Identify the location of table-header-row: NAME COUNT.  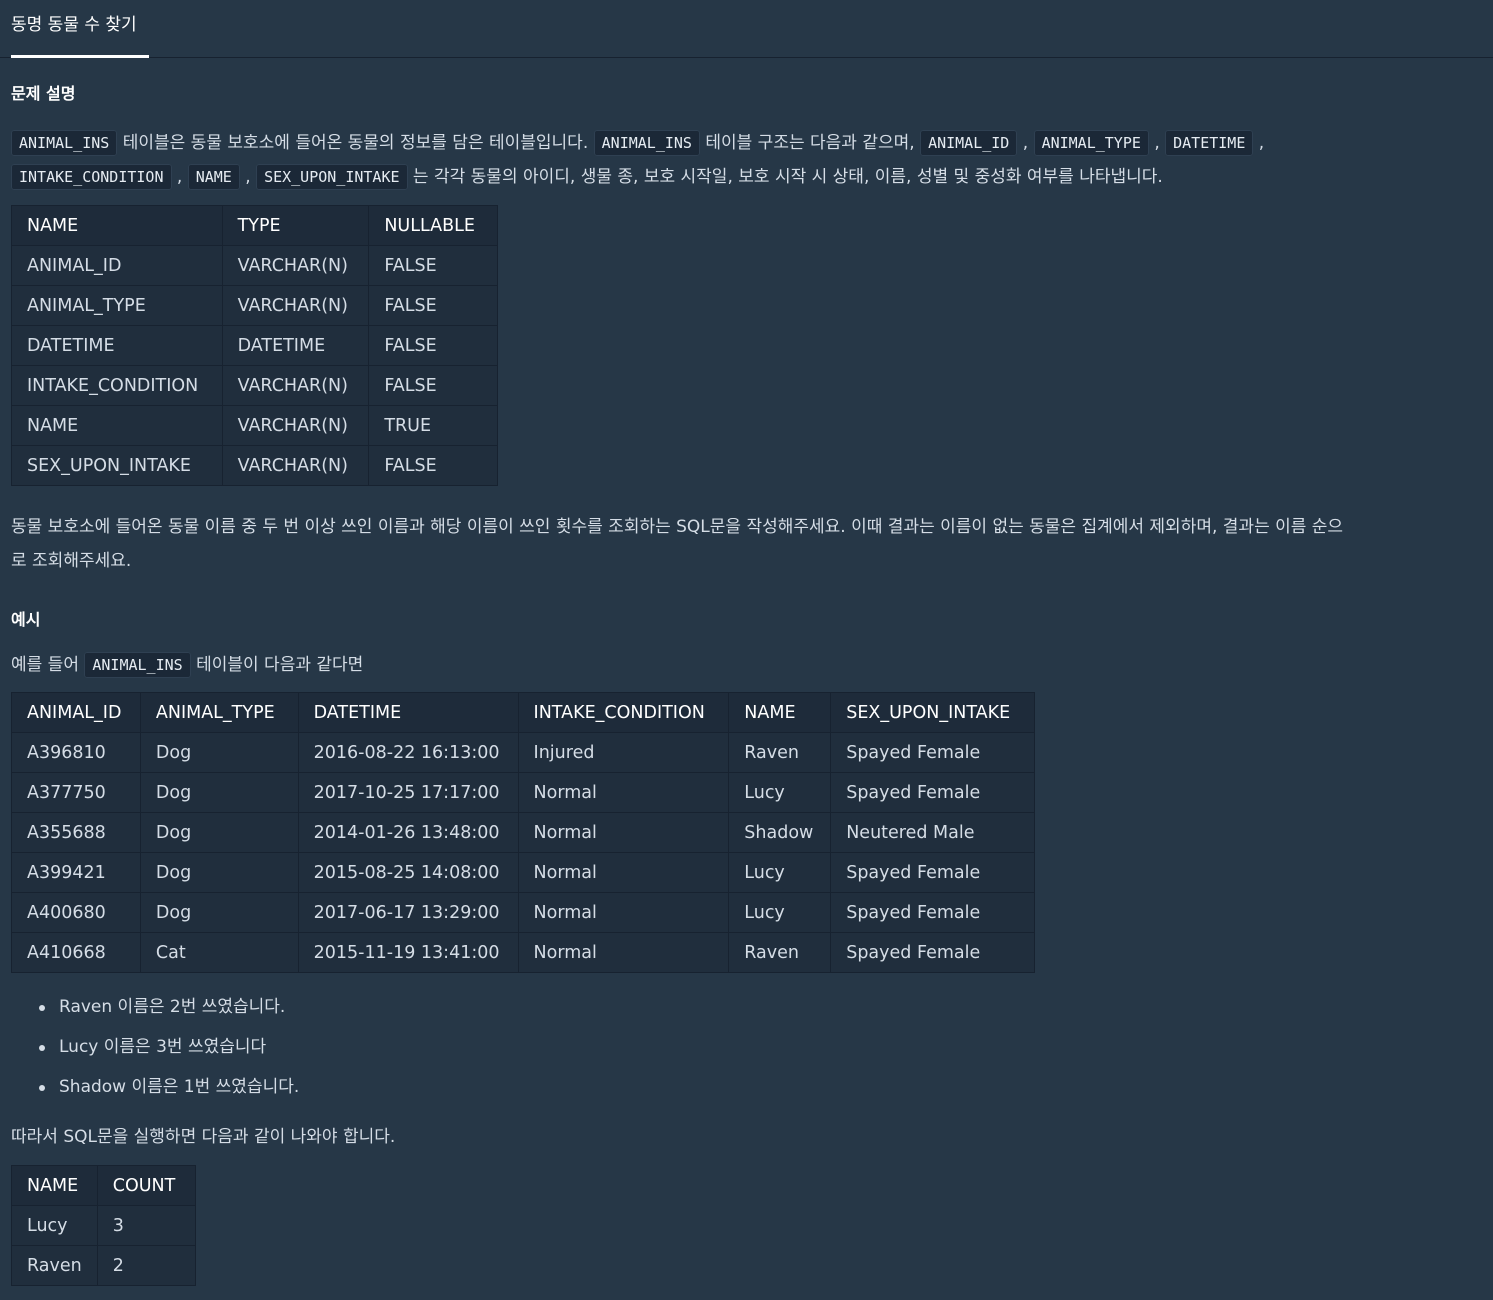
(104, 1185).